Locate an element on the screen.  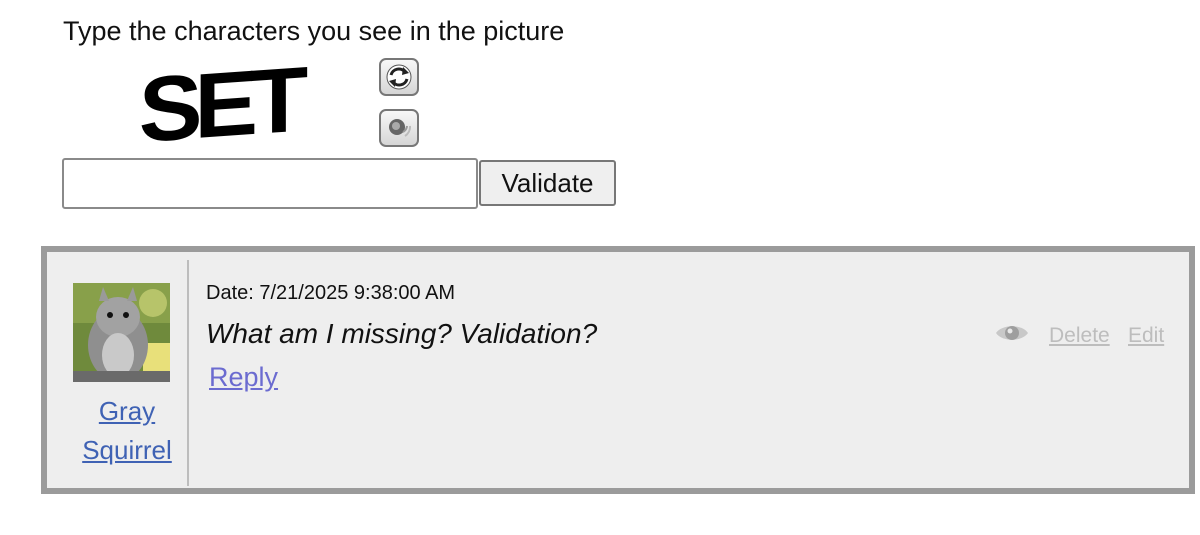
edit-link: Edit is located at coordinates (1146, 336).